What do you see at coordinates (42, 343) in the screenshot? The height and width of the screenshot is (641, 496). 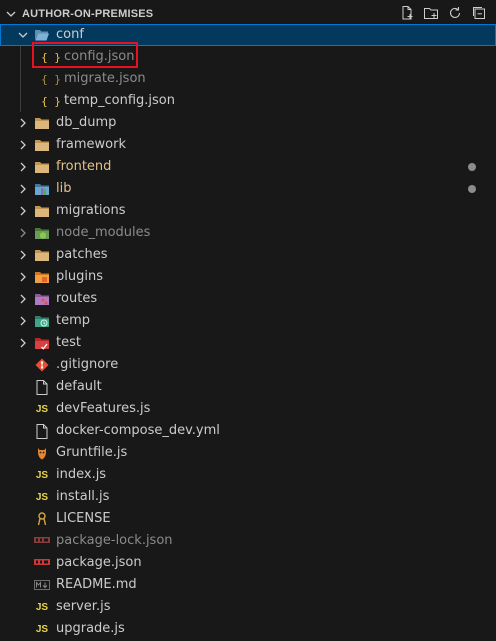 I see `folder-test-icon` at bounding box center [42, 343].